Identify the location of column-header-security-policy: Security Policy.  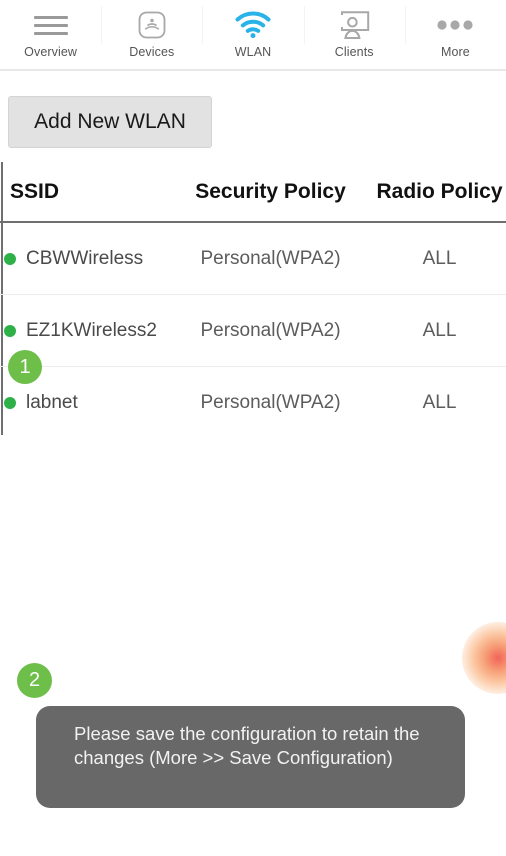
(270, 191).